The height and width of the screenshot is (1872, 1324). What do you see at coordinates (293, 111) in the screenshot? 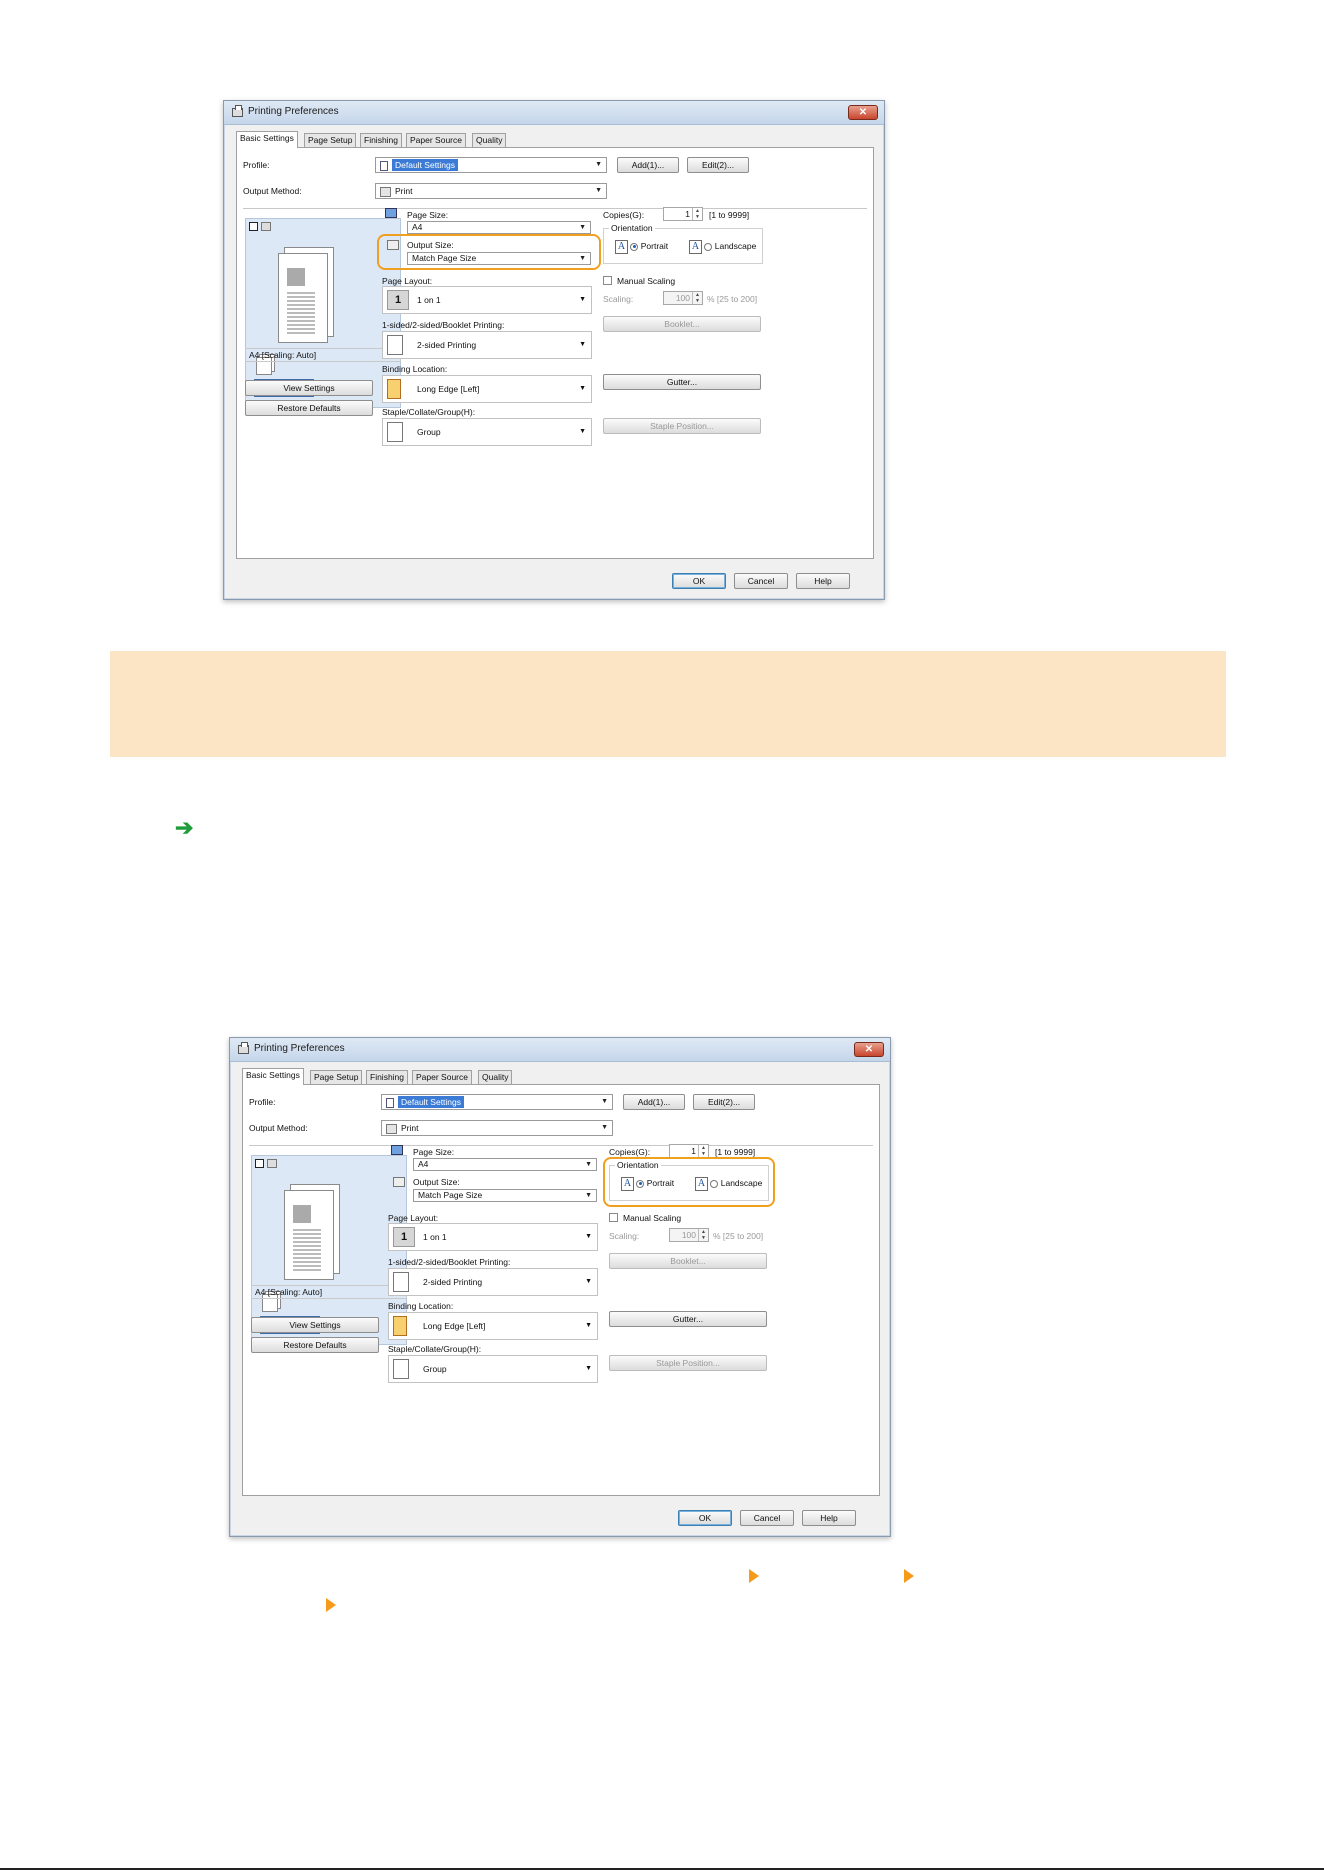
I see `dialog-title: Printing Preferences` at bounding box center [293, 111].